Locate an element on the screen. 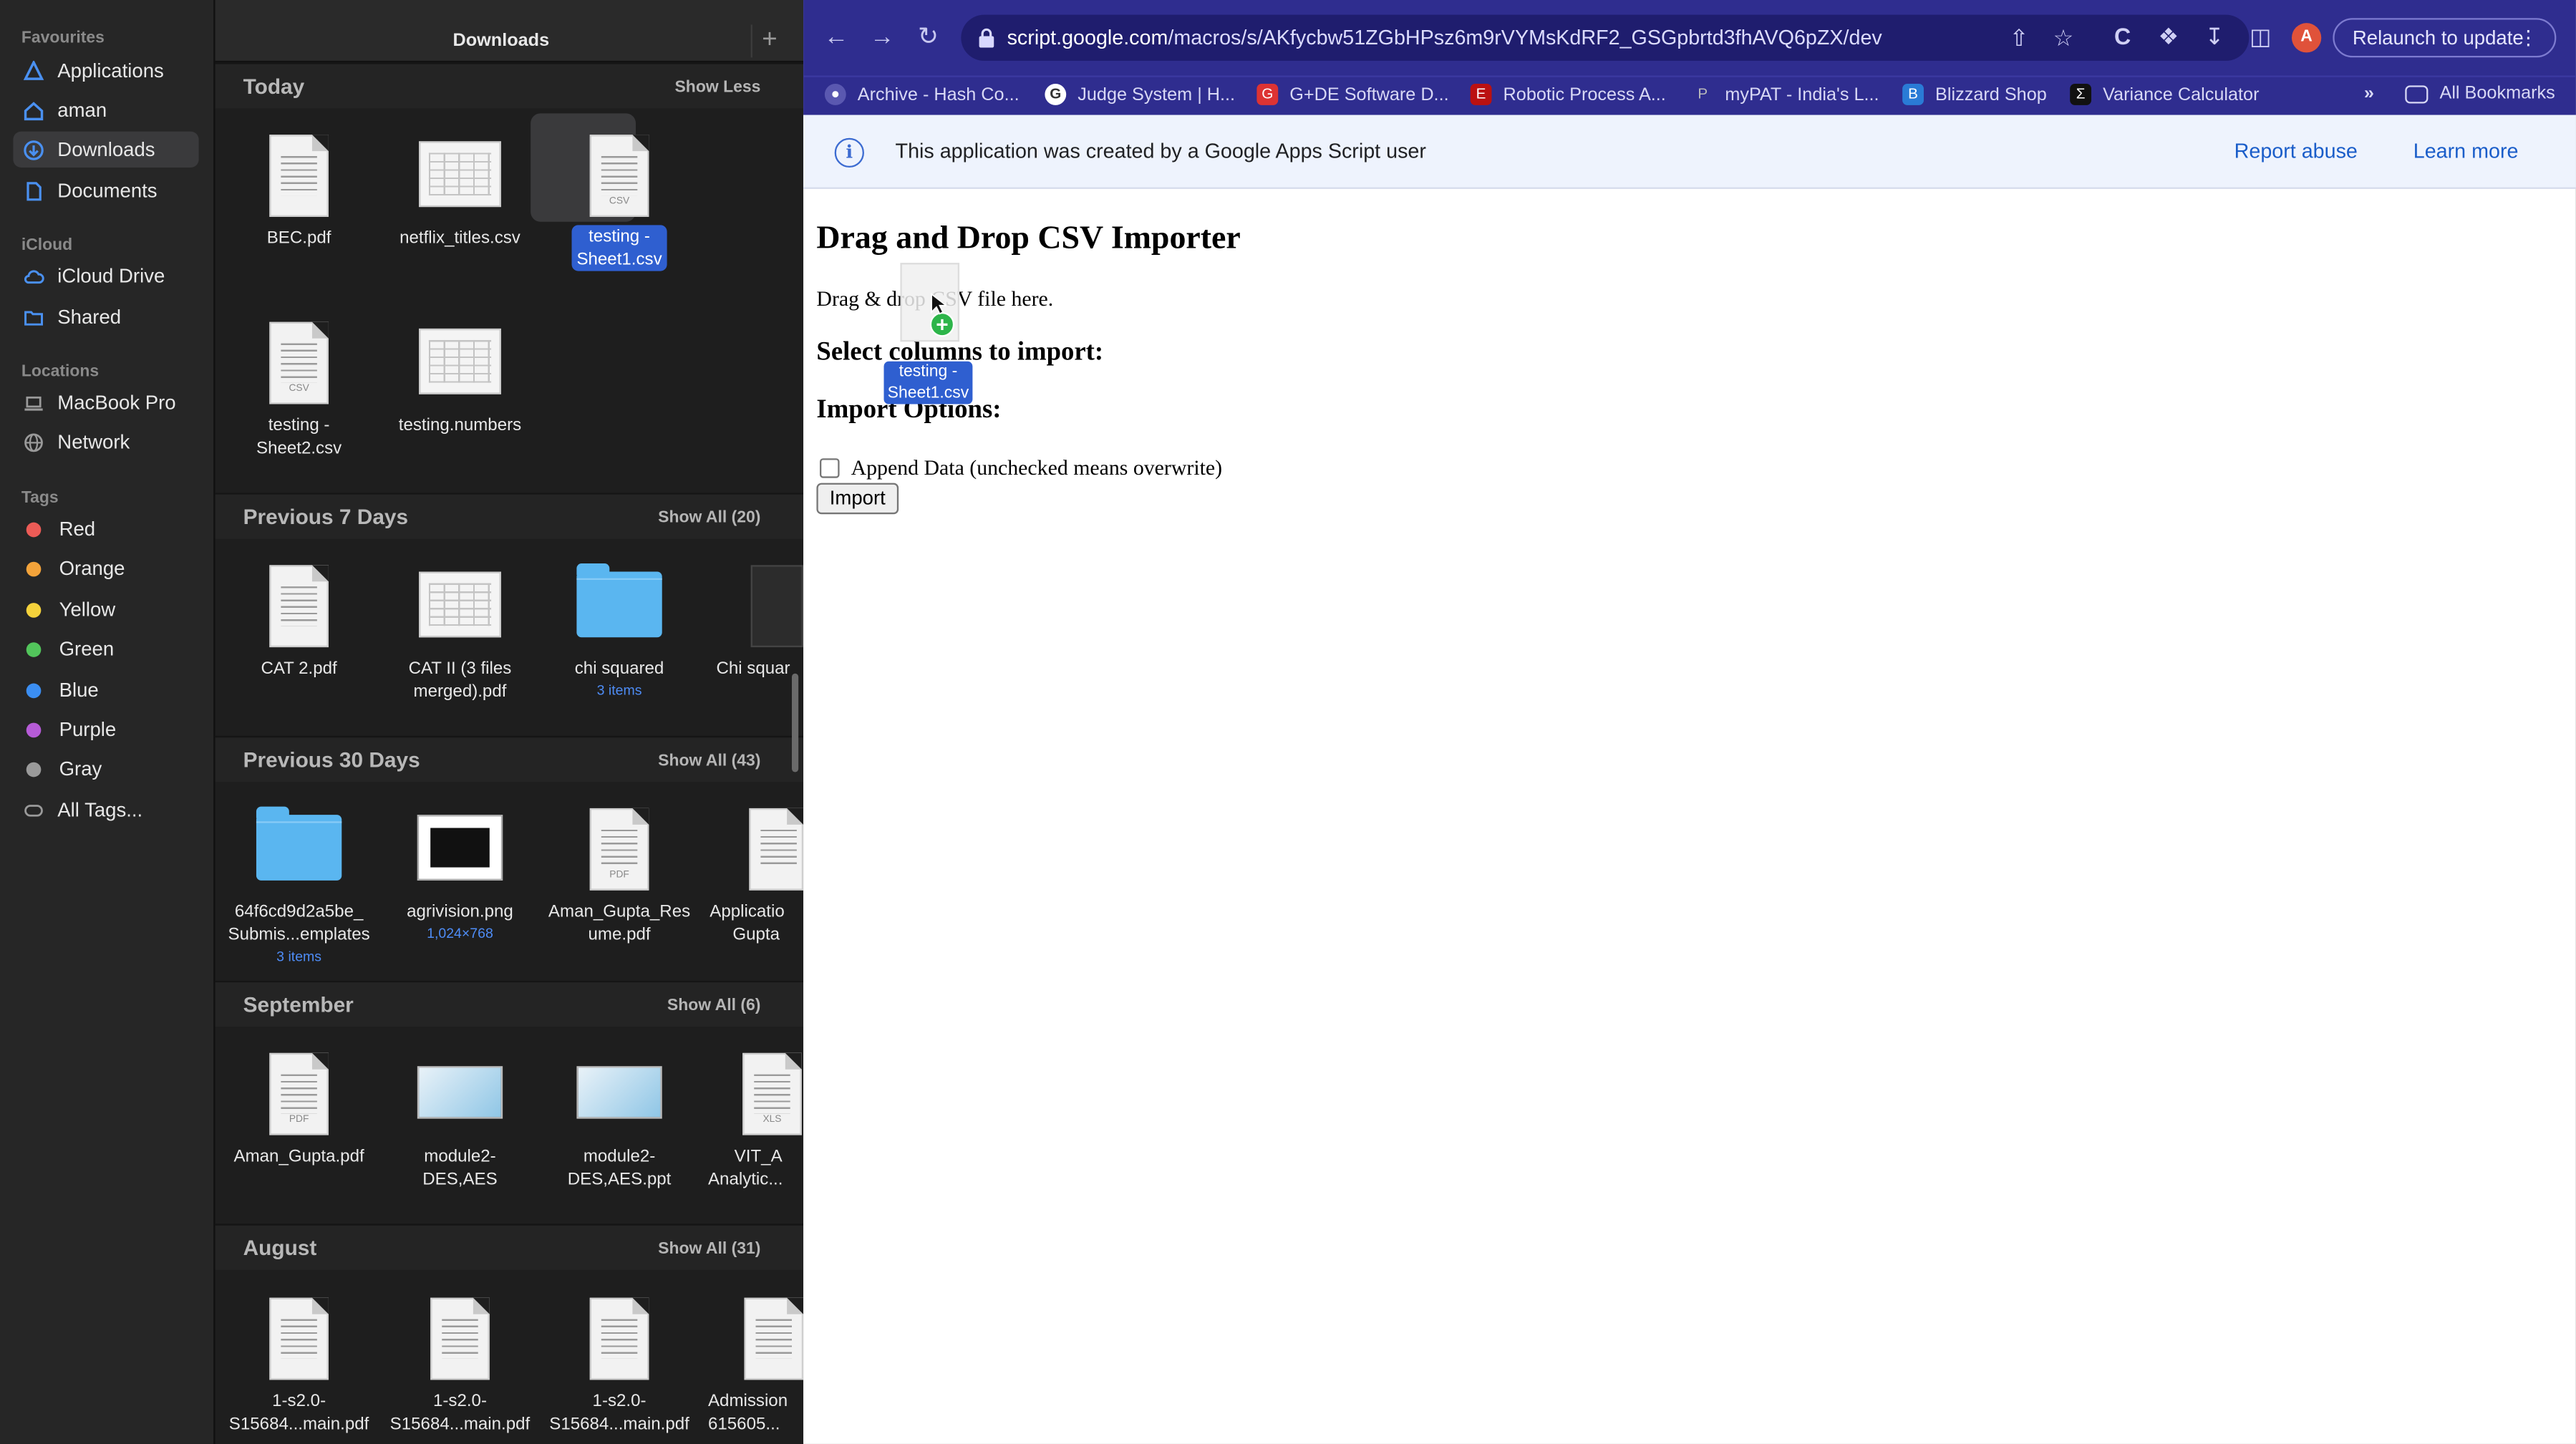 The height and width of the screenshot is (1444, 2576). all-bookmarks-button: All Bookmarks is located at coordinates (2480, 94).